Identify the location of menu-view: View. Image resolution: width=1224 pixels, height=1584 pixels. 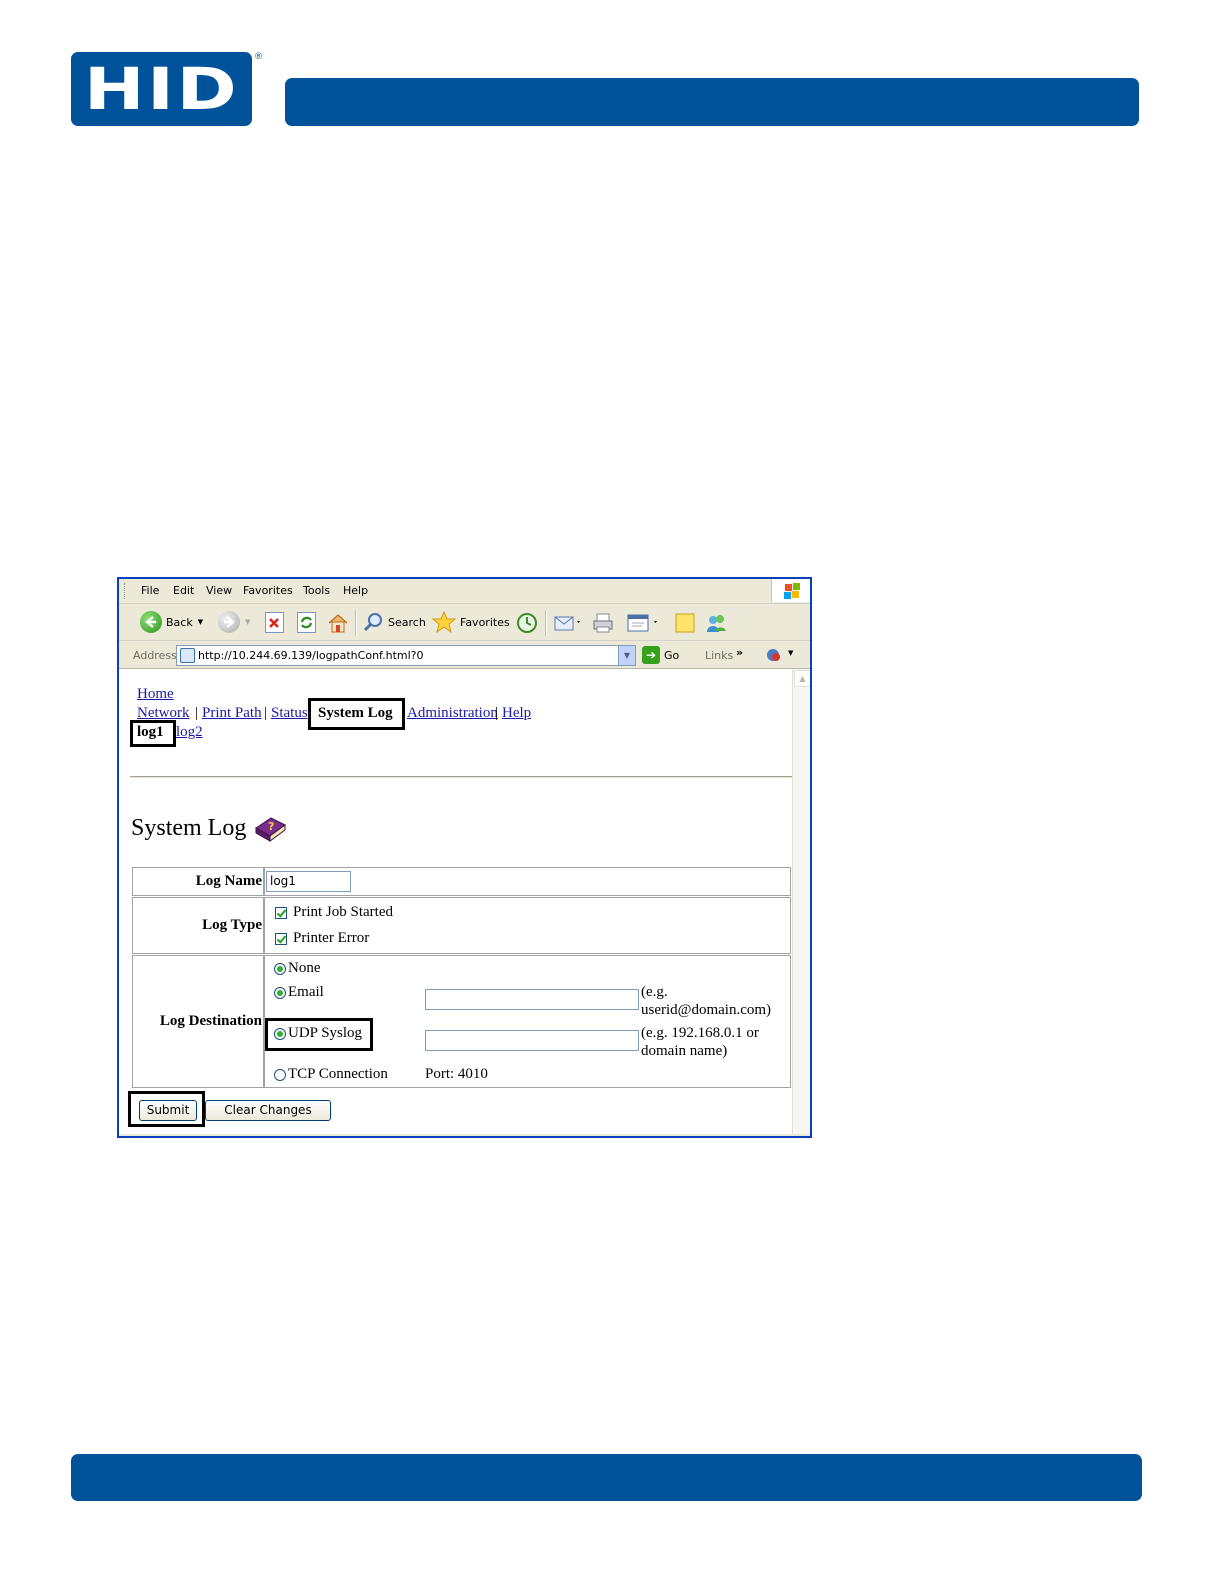
(219, 590).